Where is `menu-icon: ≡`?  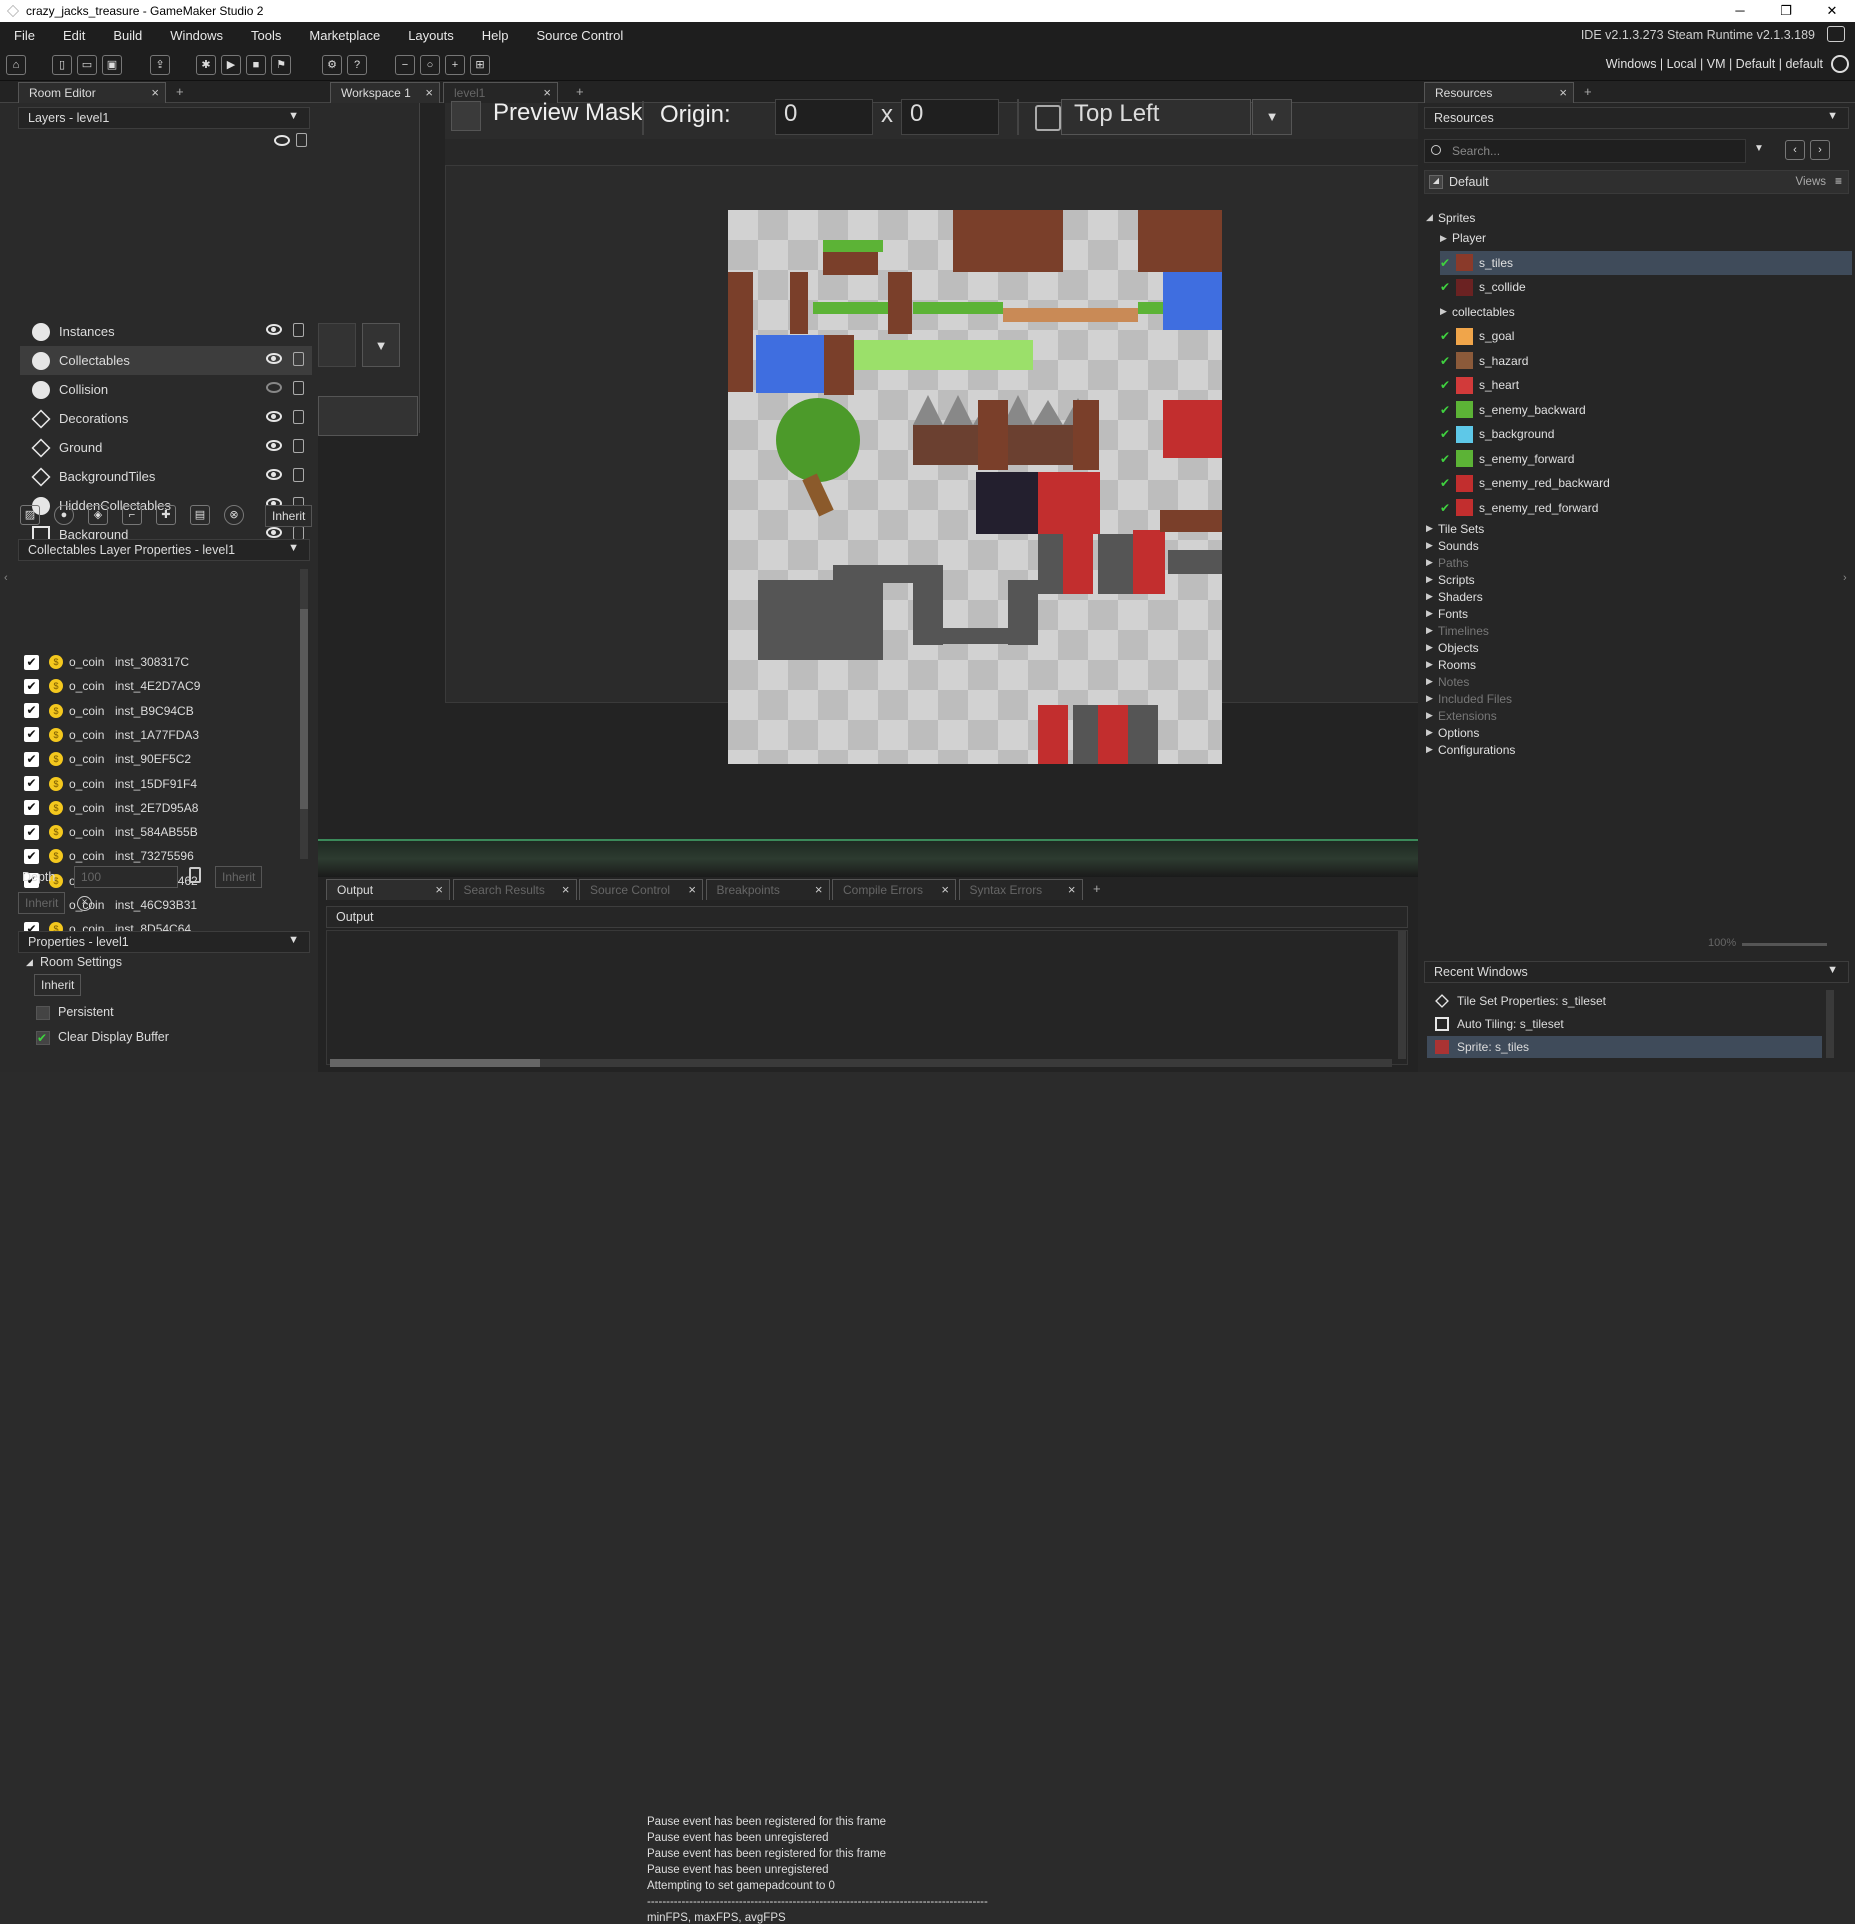 menu-icon: ≡ is located at coordinates (1838, 181).